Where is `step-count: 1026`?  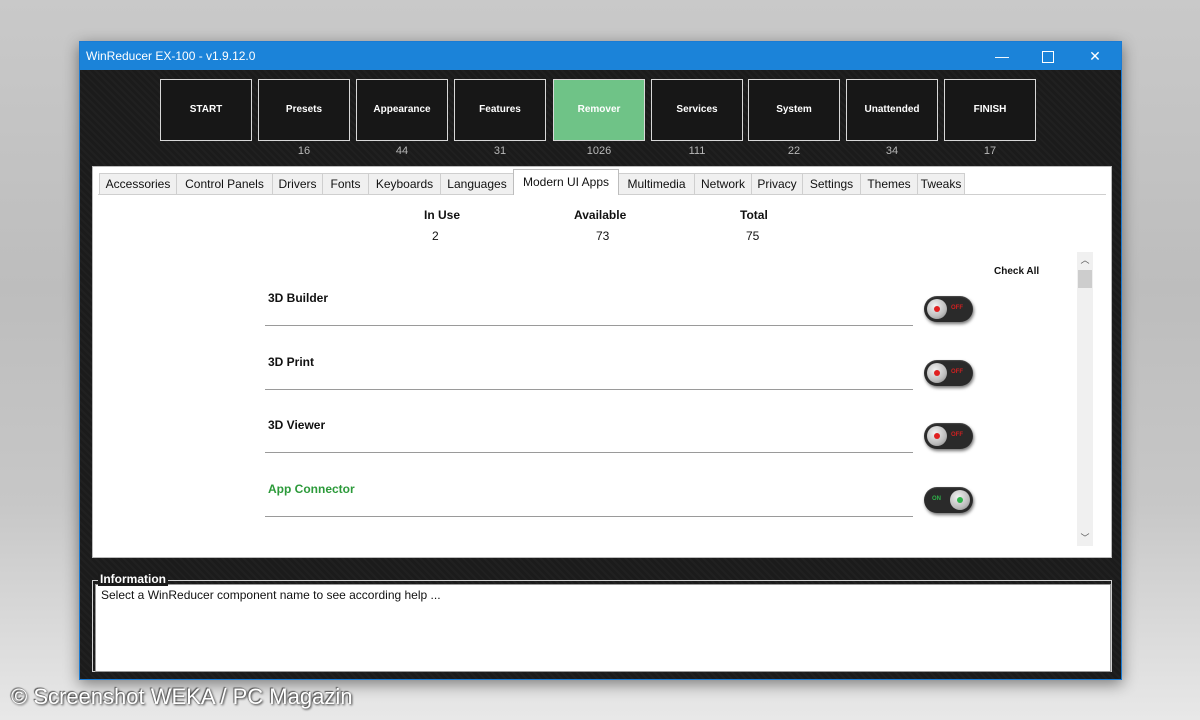
step-count: 1026 is located at coordinates (599, 151).